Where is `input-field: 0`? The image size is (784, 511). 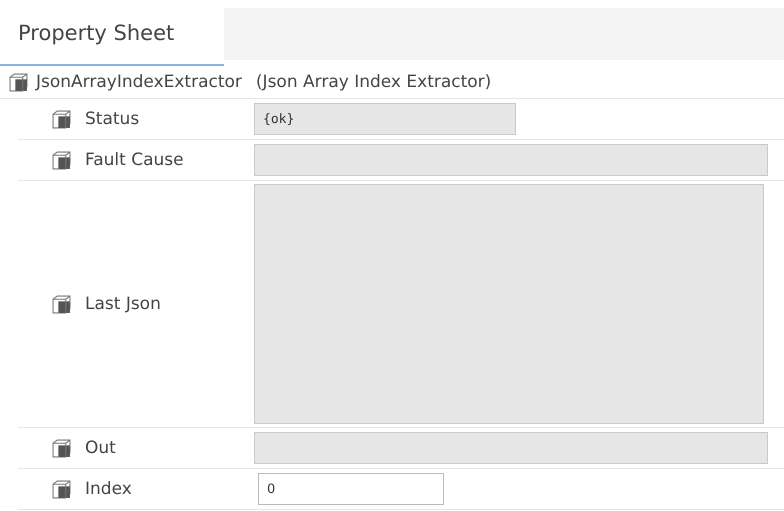
input-field: 0 is located at coordinates (351, 489).